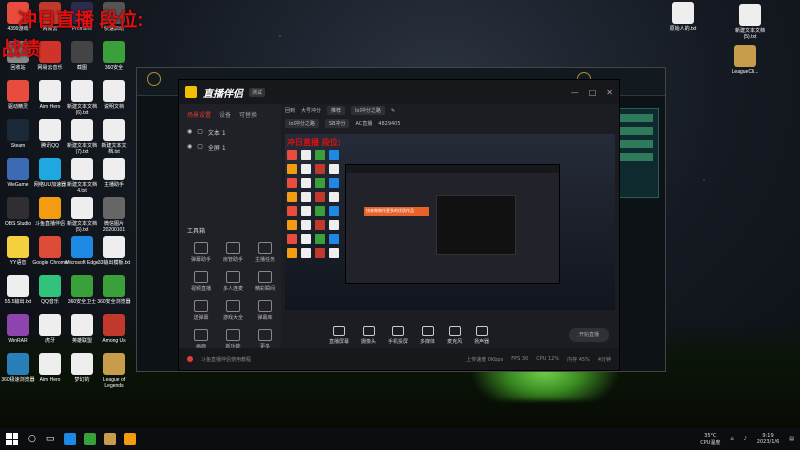  Describe the element at coordinates (114, 173) in the screenshot. I see `desktop-icon: 主播助手` at that location.